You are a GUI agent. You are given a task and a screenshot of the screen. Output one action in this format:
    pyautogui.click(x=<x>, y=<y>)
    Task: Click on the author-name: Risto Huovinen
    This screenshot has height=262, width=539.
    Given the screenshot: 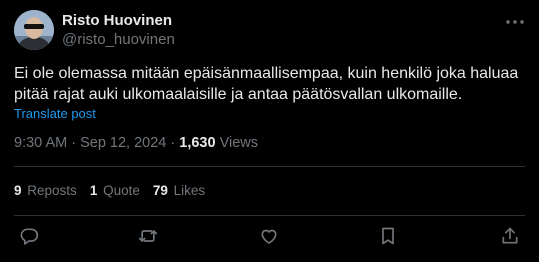 What is the action you would take?
    pyautogui.click(x=117, y=21)
    